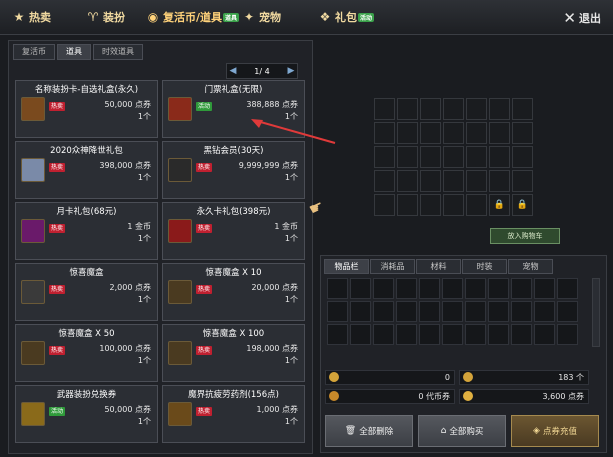 Image resolution: width=613 pixels, height=457 pixels. Describe the element at coordinates (438, 266) in the screenshot. I see `tab-materials: 材料` at that location.